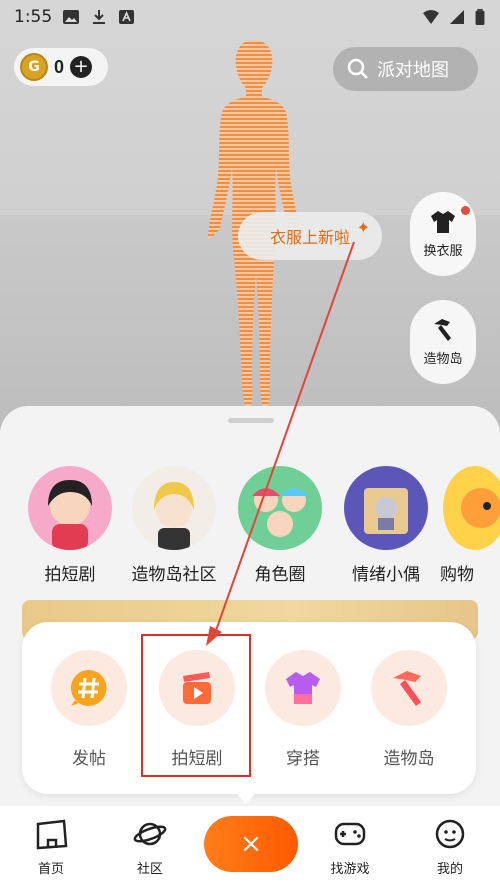 The height and width of the screenshot is (889, 500). What do you see at coordinates (457, 17) in the screenshot?
I see `signal-icon` at bounding box center [457, 17].